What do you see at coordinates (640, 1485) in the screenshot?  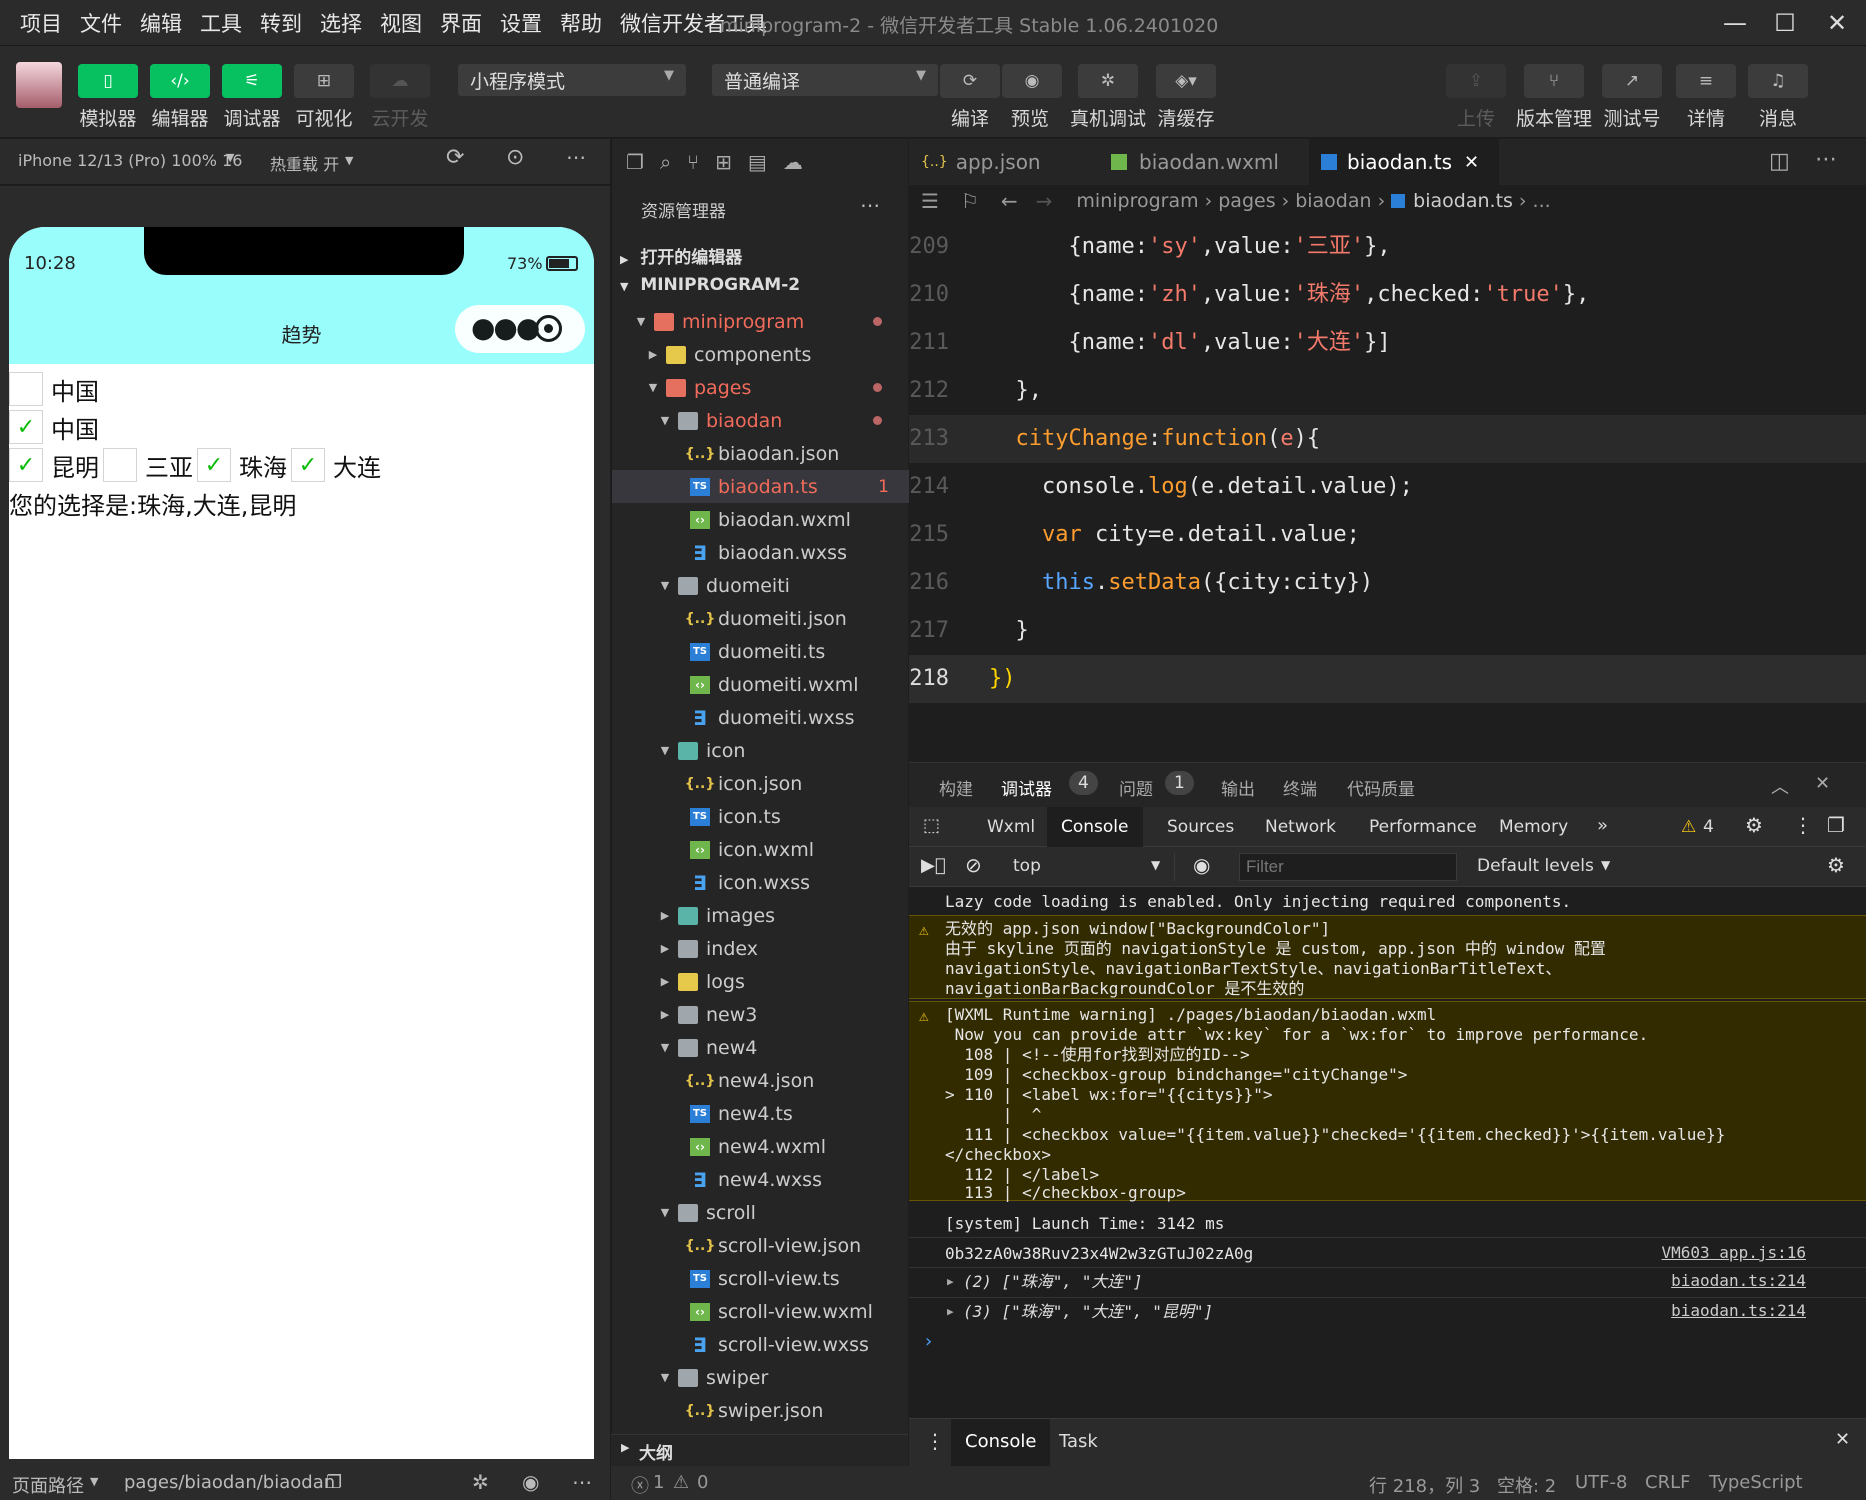 I see `error-icon: ⓧ` at bounding box center [640, 1485].